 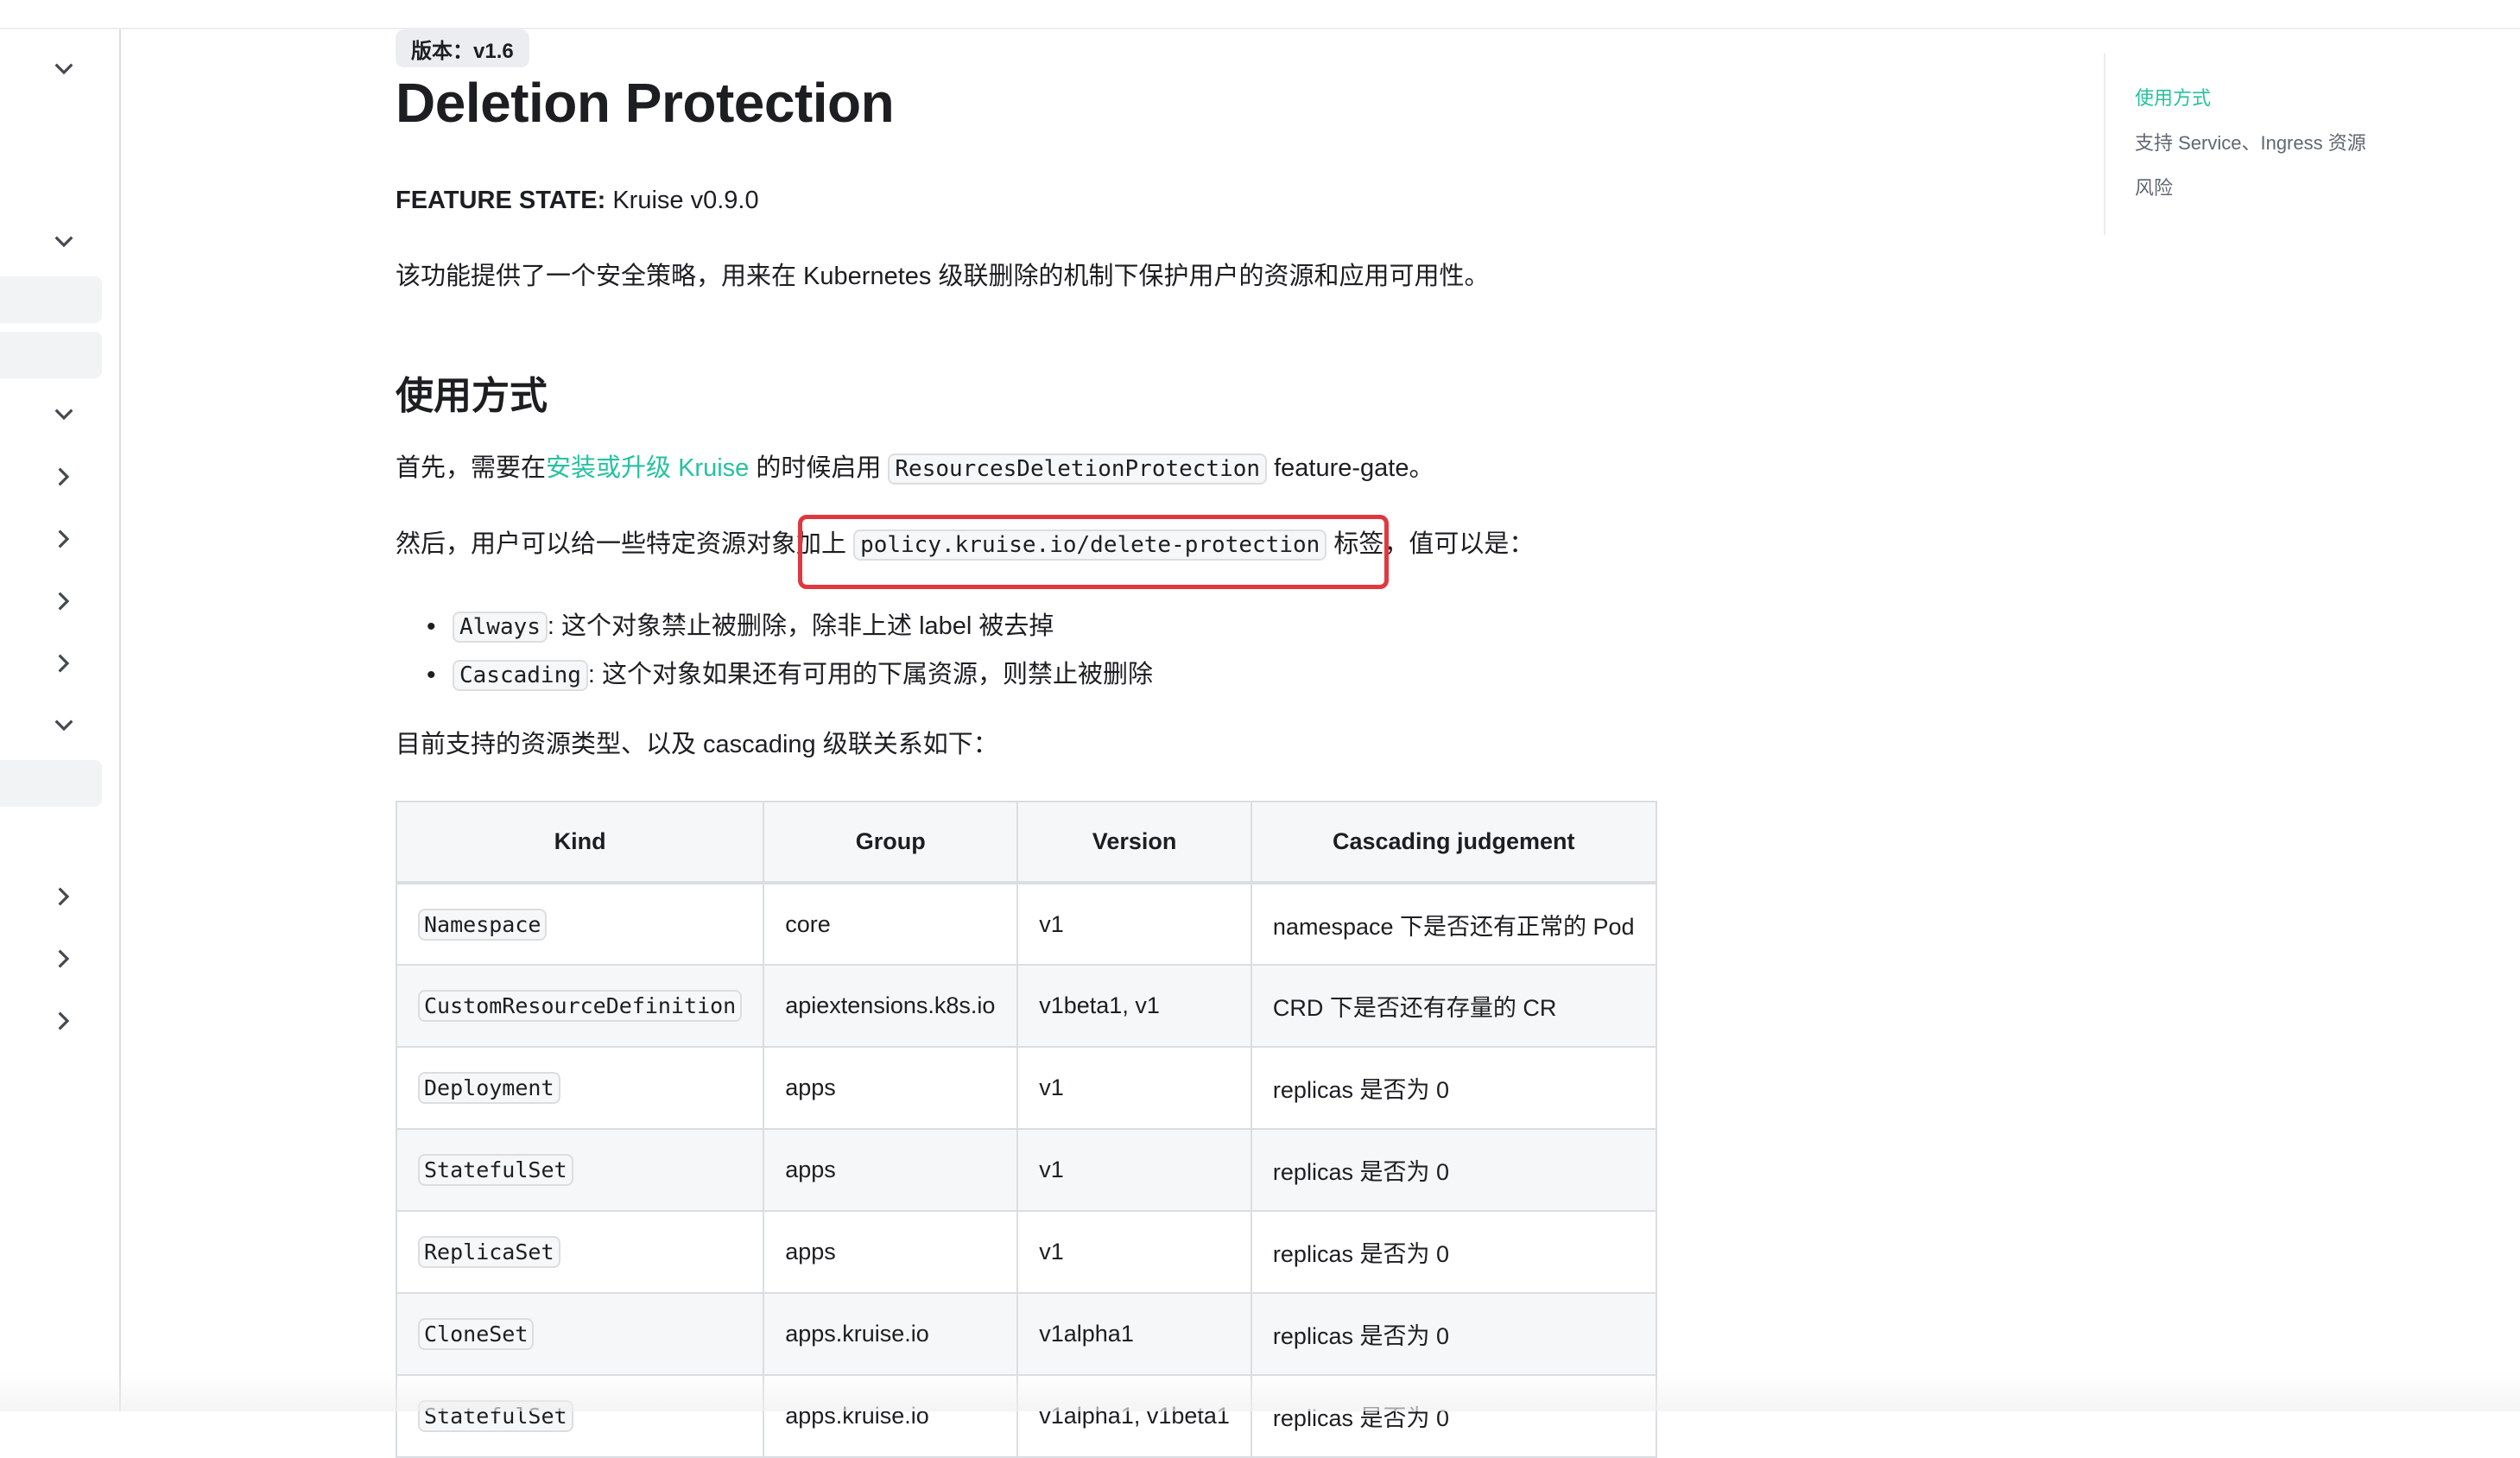 I want to click on kind-code: CustomResourceDefinition, so click(x=581, y=1006).